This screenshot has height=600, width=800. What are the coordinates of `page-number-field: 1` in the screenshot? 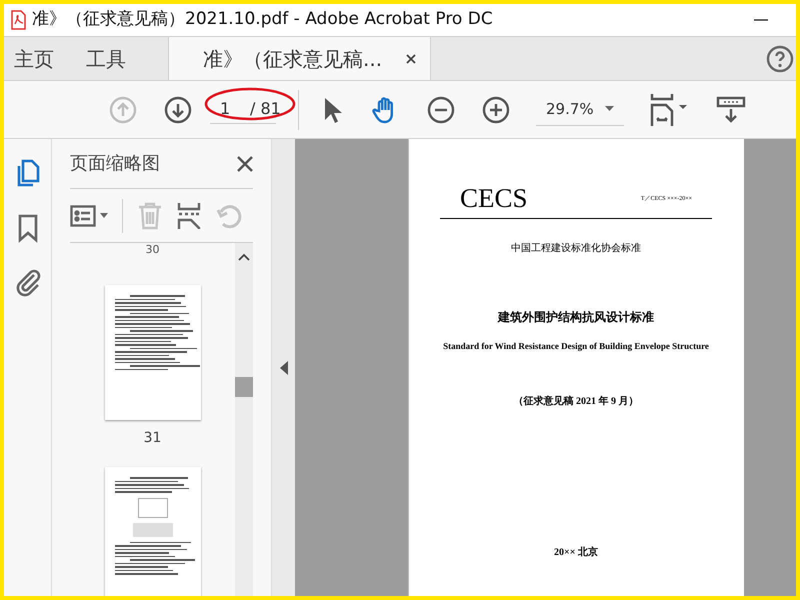 It's located at (227, 109).